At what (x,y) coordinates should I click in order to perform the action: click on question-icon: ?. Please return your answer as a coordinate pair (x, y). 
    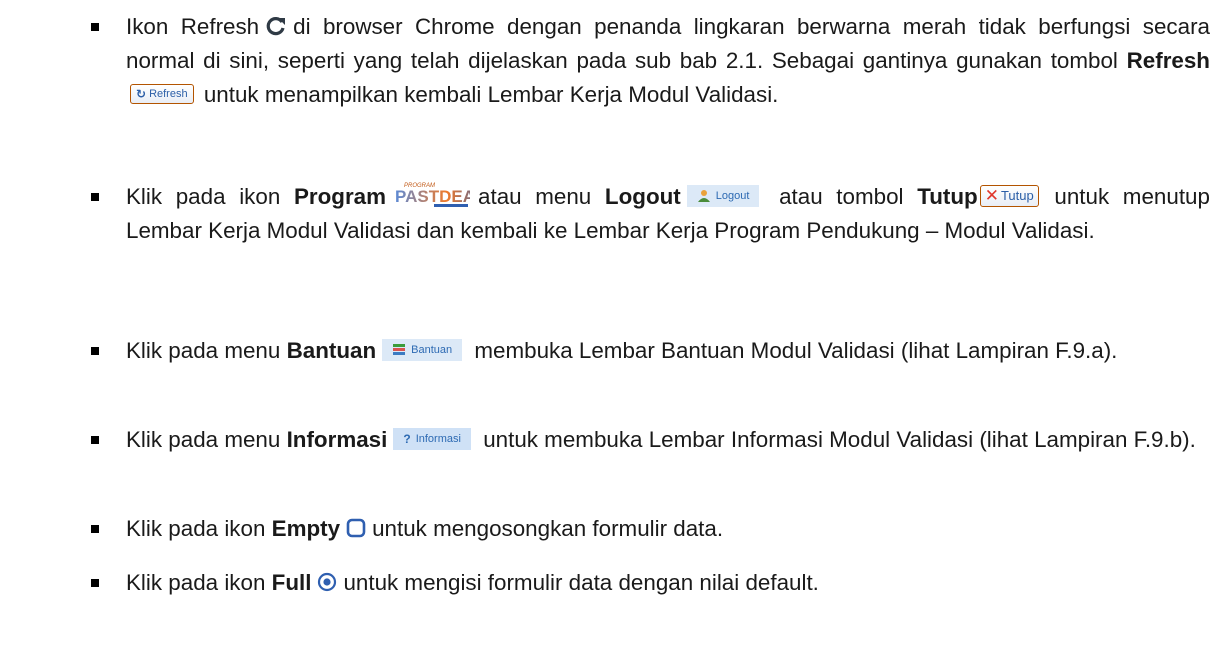
    Looking at the image, I should click on (407, 439).